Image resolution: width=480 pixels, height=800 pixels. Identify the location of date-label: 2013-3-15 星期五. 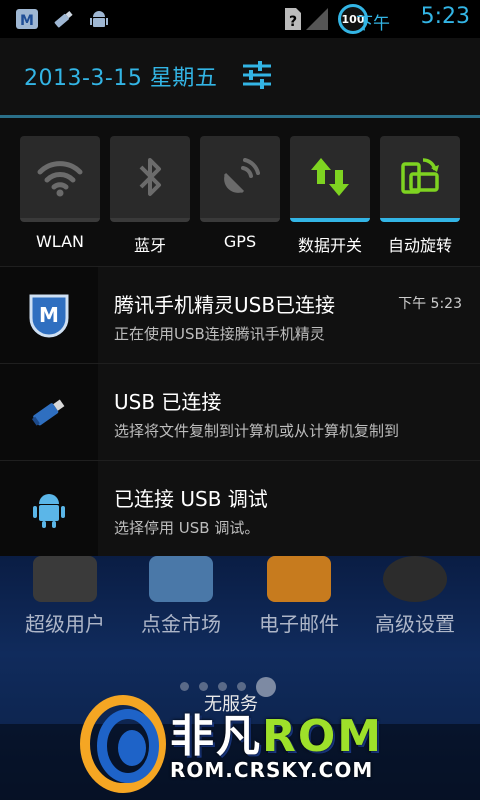
(121, 78).